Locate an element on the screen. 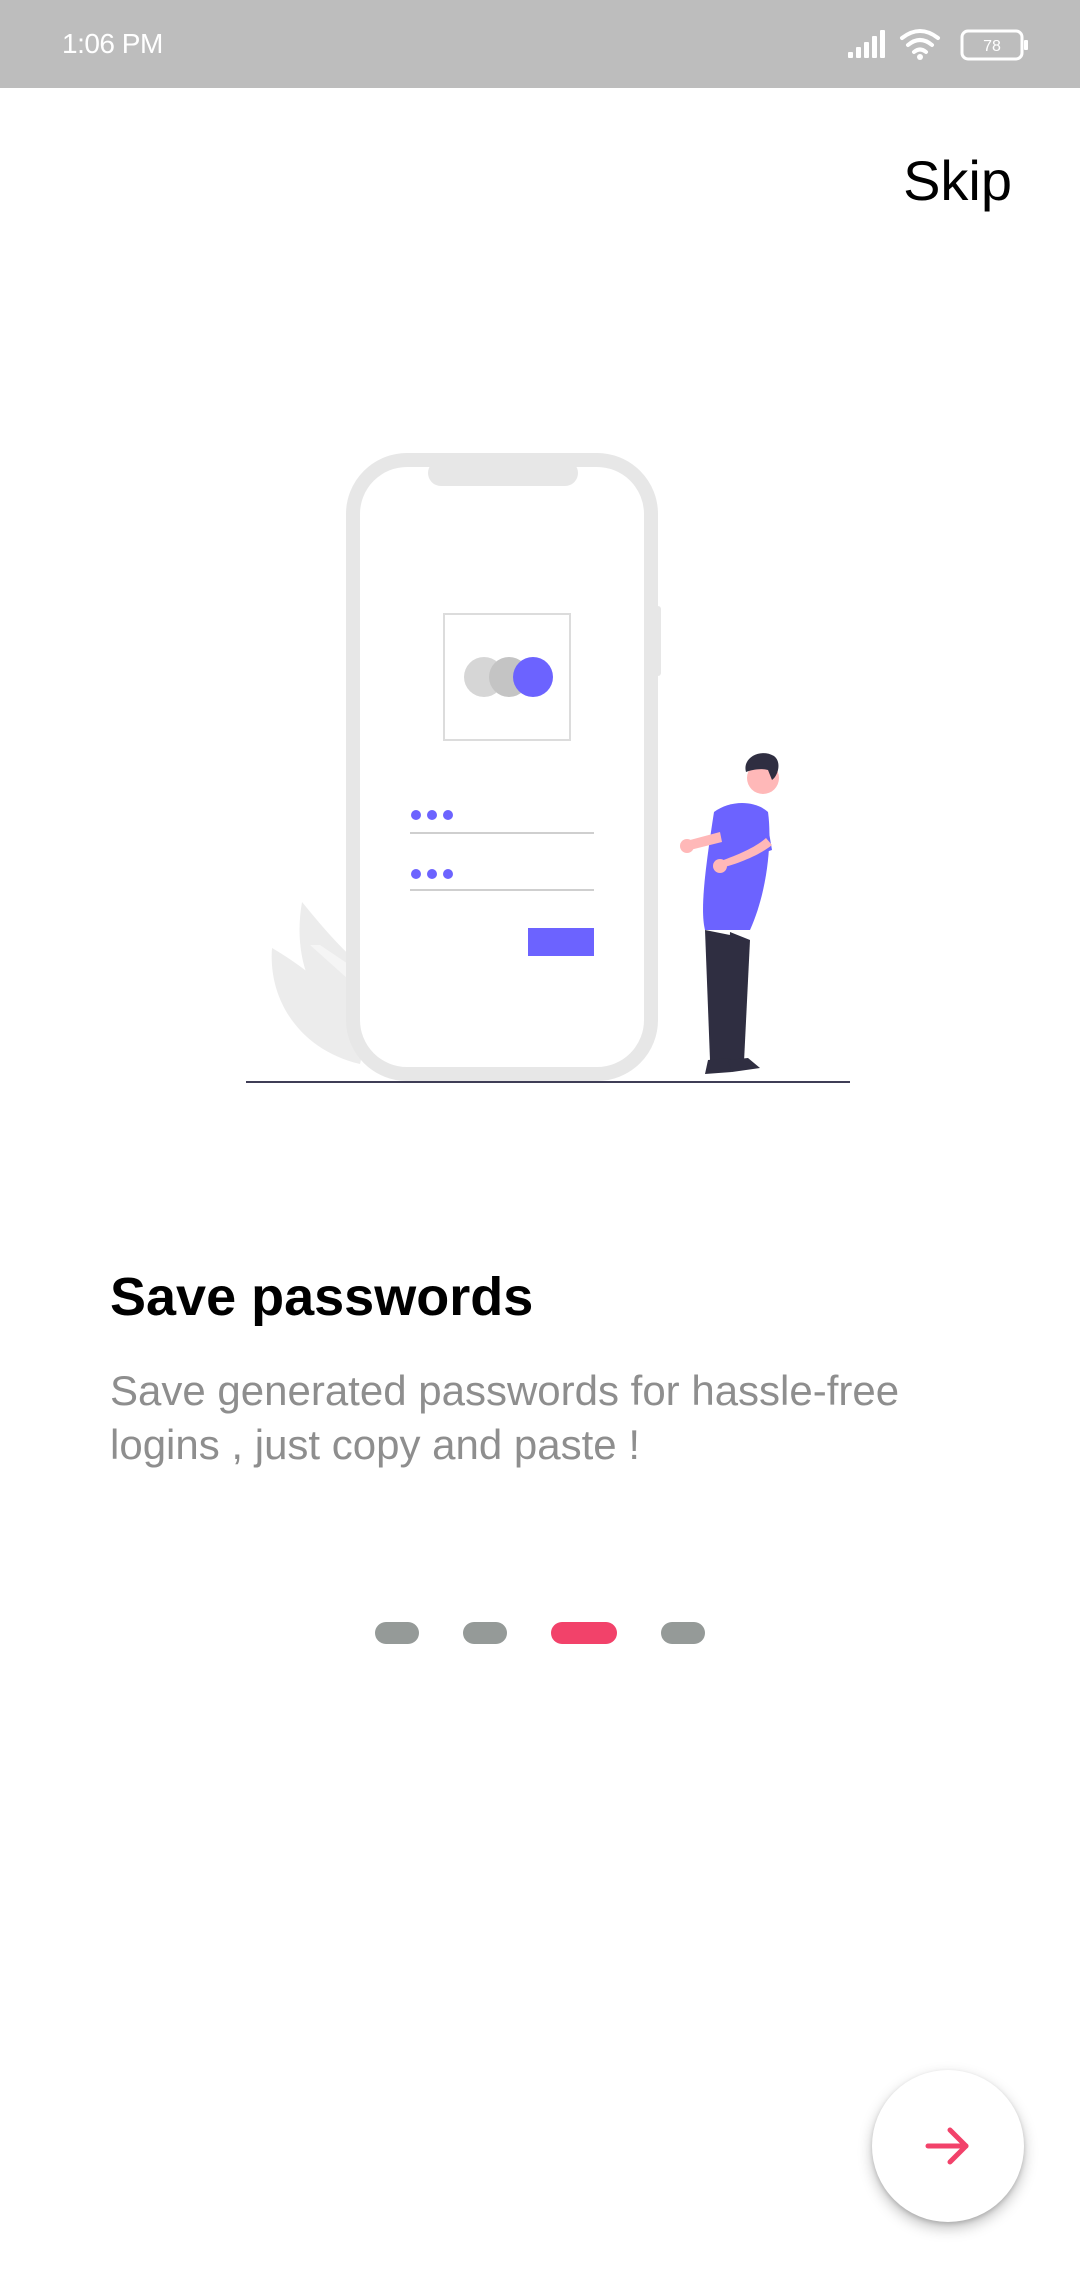 The width and height of the screenshot is (1080, 2280). login-button-shape is located at coordinates (561, 942).